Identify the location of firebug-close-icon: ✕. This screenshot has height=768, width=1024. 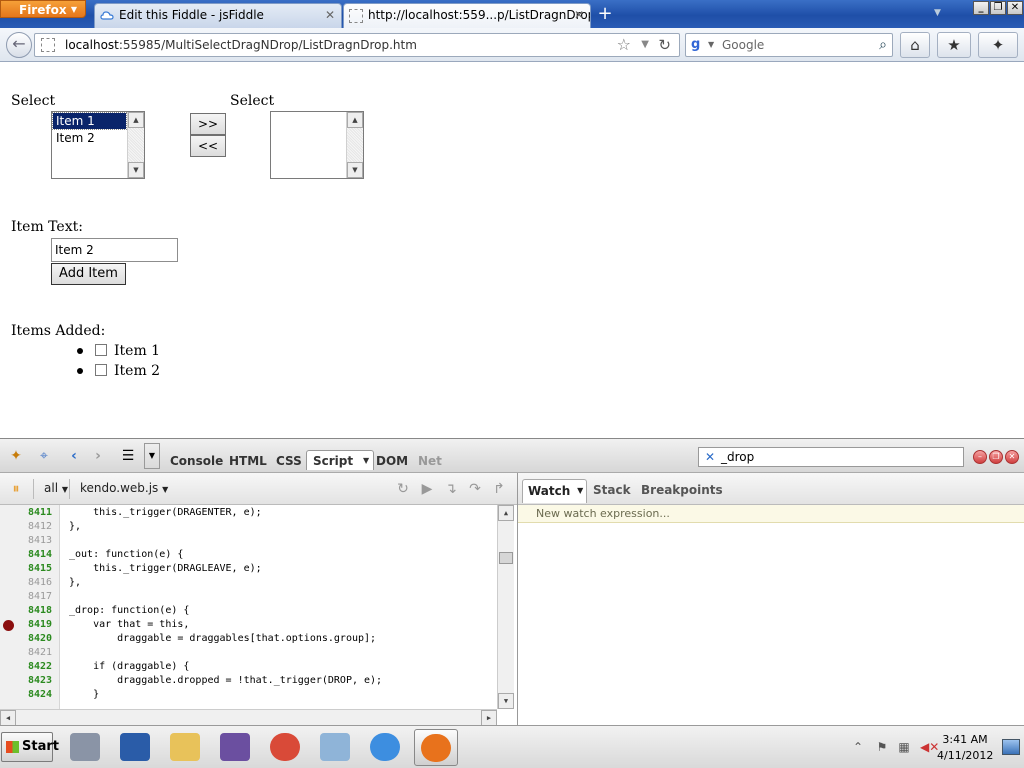
(1012, 457).